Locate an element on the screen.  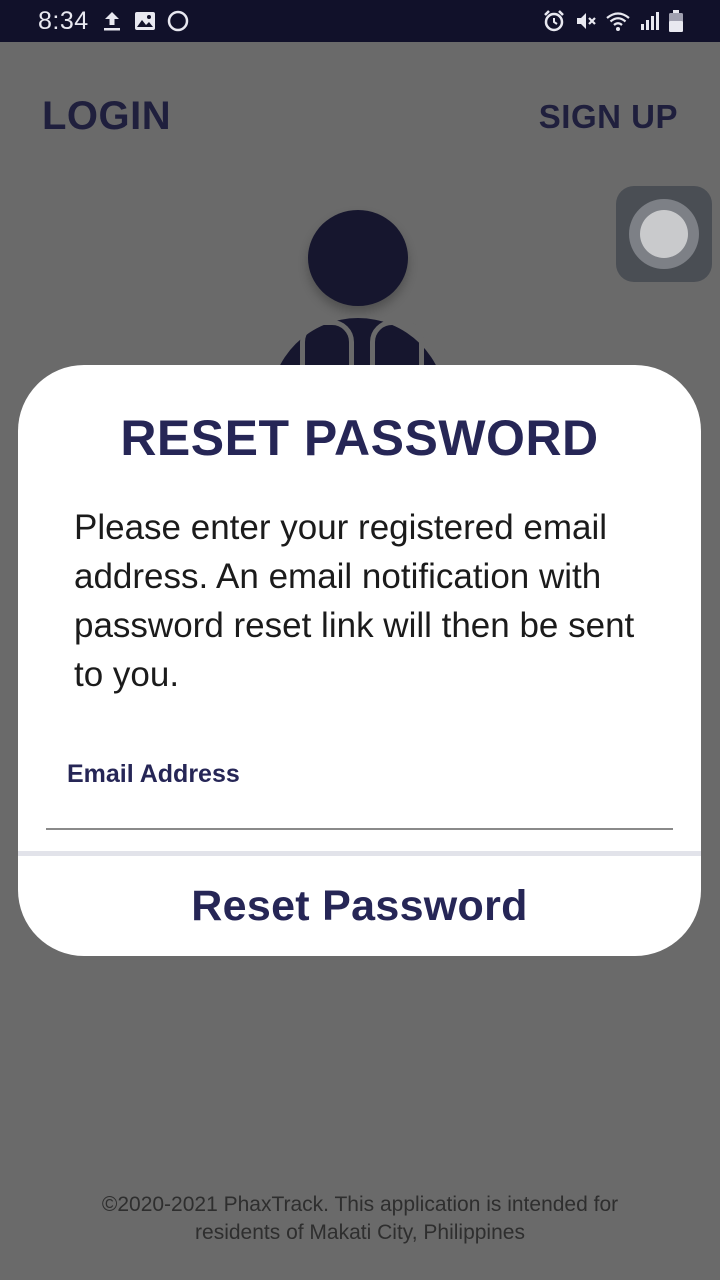
signup-tab: SIGN UP is located at coordinates (608, 117).